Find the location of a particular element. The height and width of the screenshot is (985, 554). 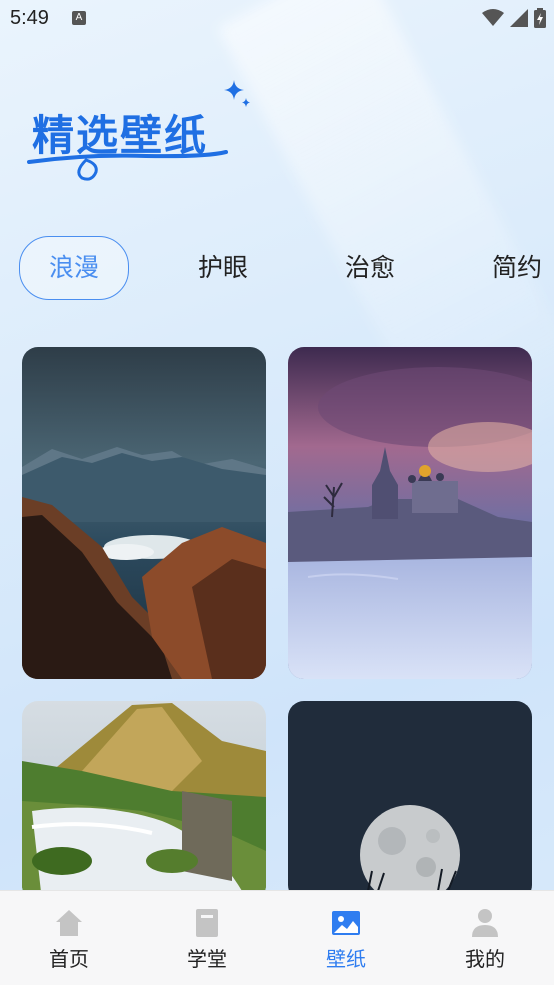

full-moon-image is located at coordinates (410, 801).